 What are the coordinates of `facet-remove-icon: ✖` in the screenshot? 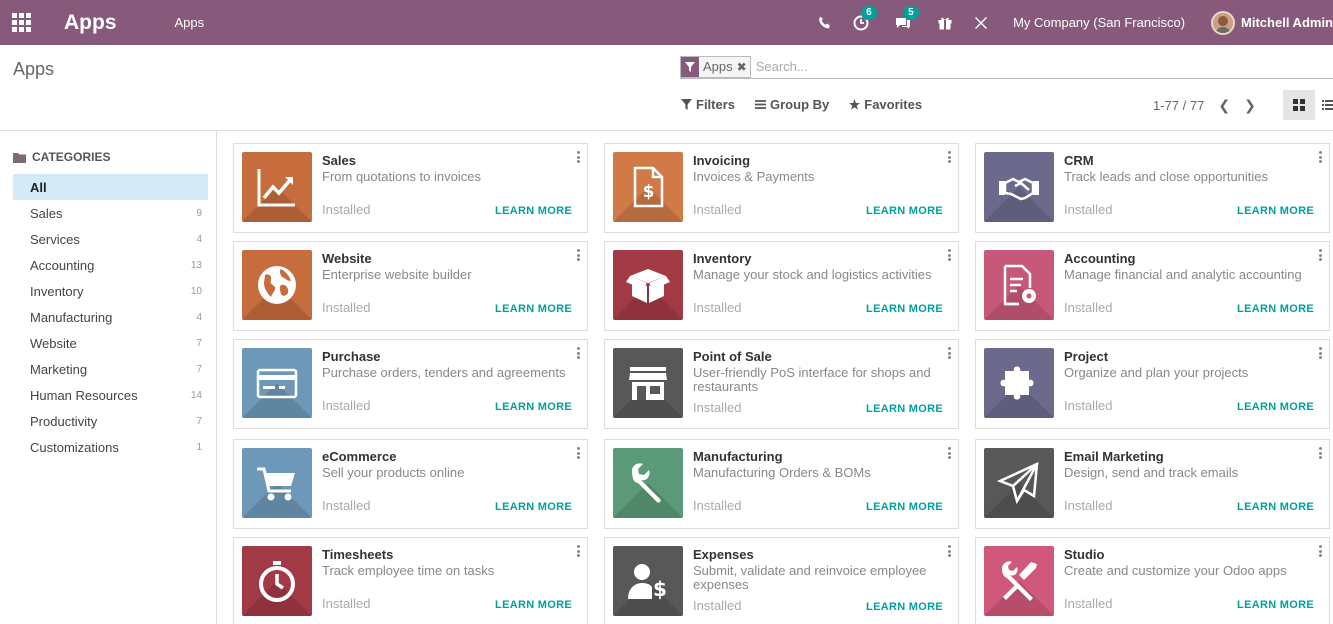 It's located at (743, 67).